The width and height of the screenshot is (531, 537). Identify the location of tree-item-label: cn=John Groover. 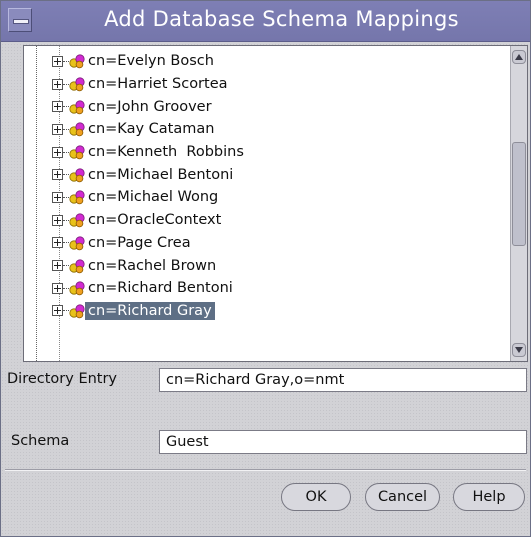
(150, 106).